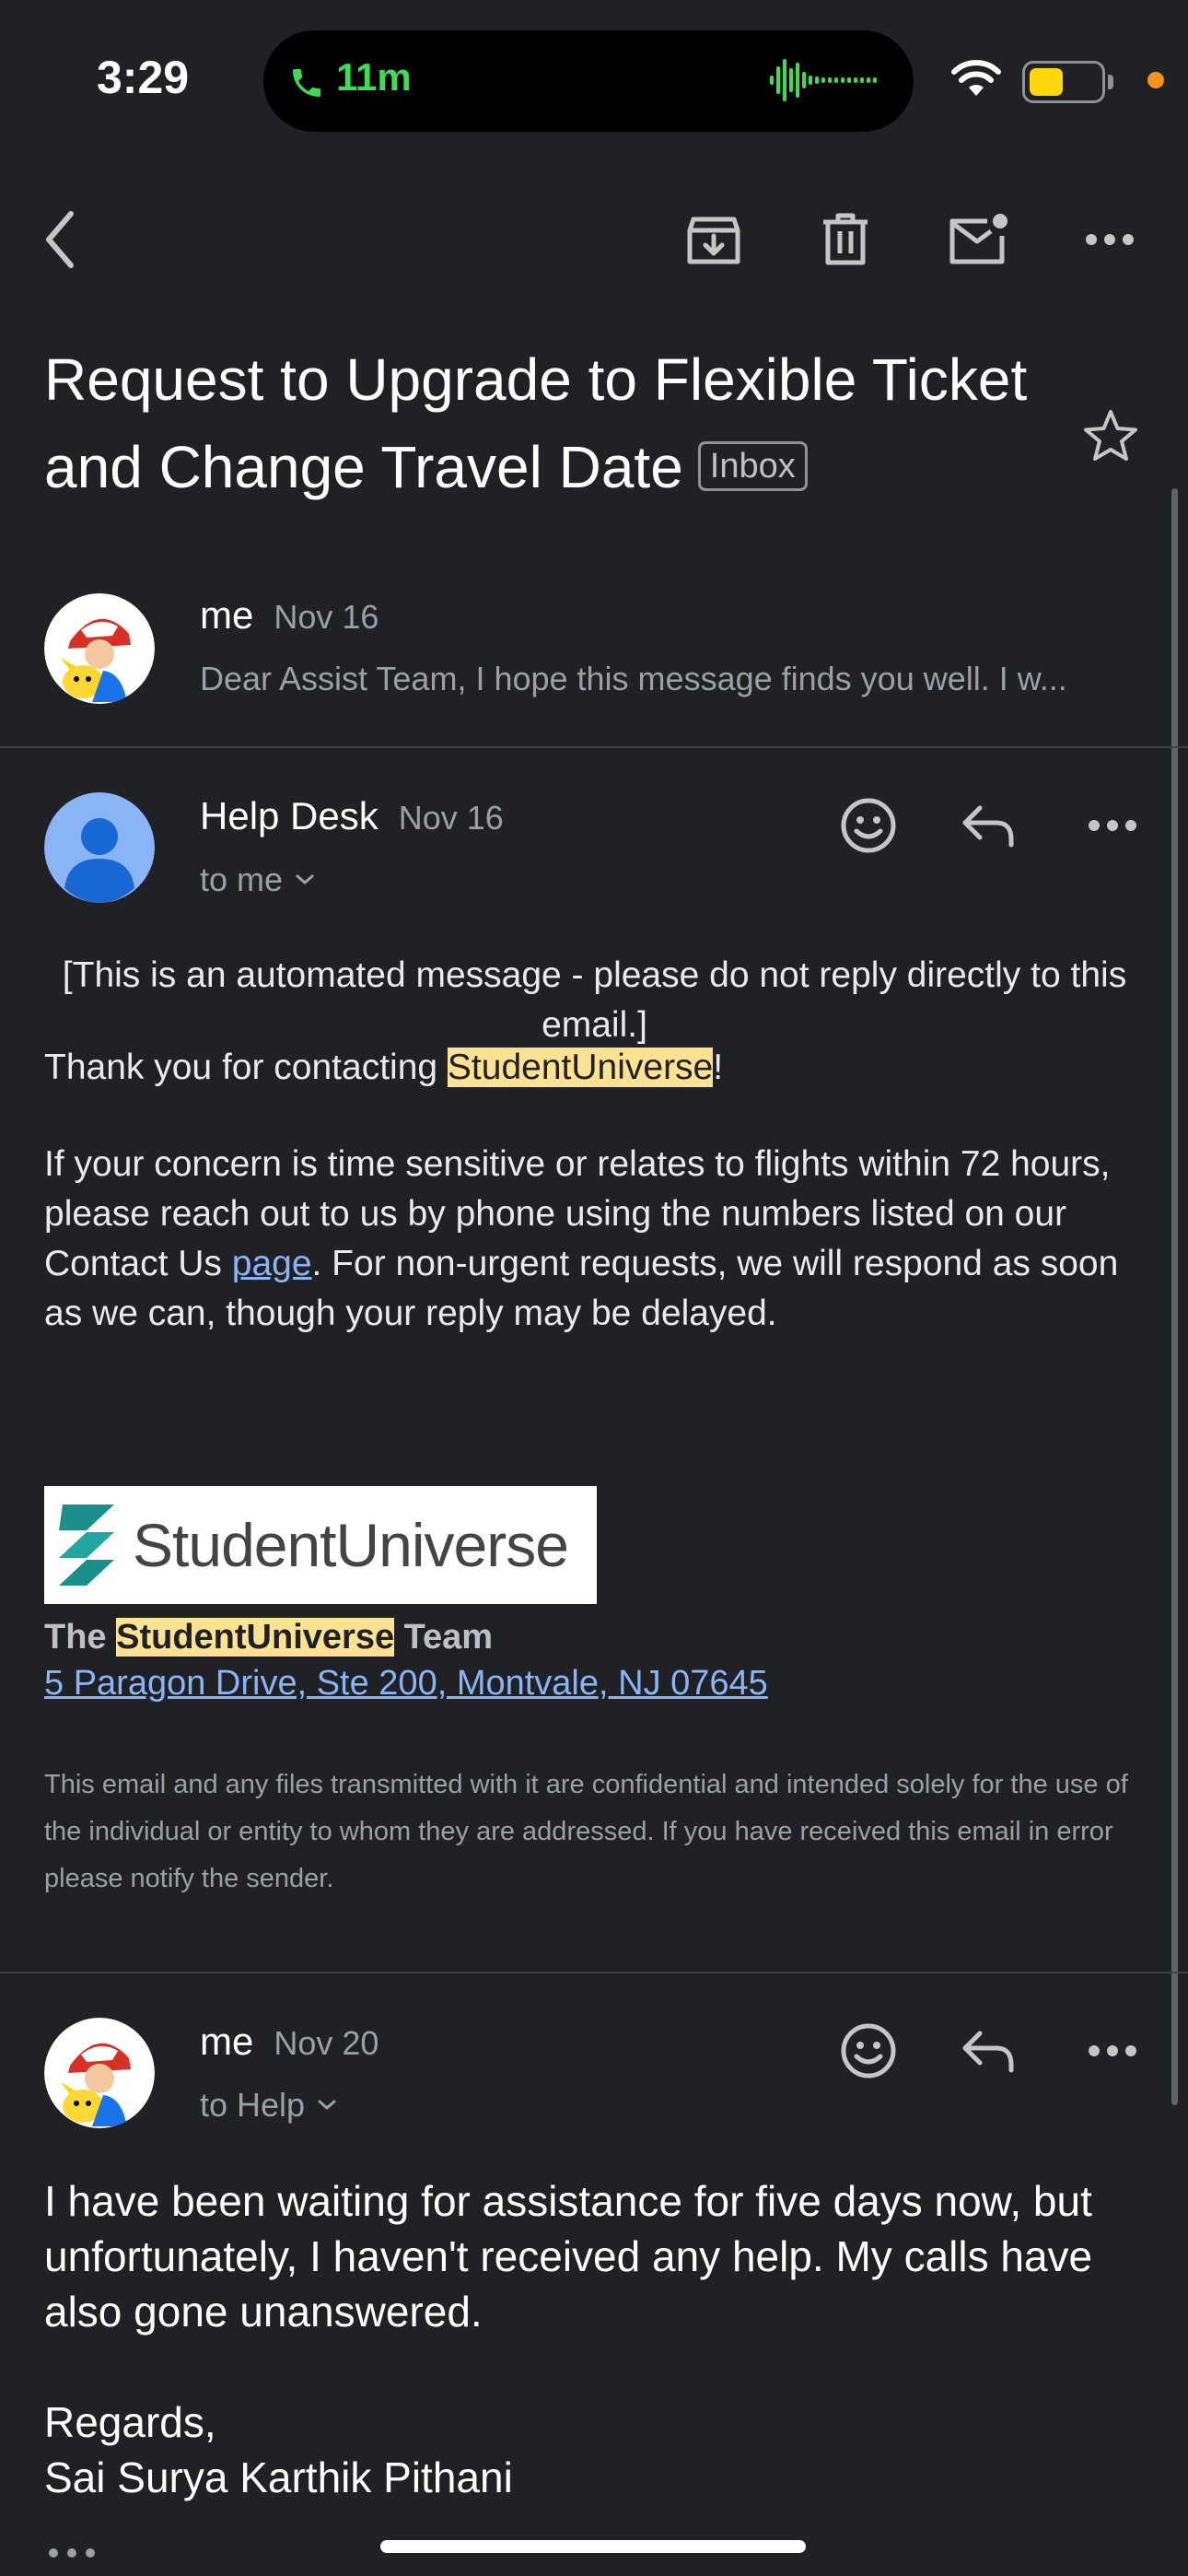 The width and height of the screenshot is (1188, 2576). I want to click on archive-icon, so click(713, 240).